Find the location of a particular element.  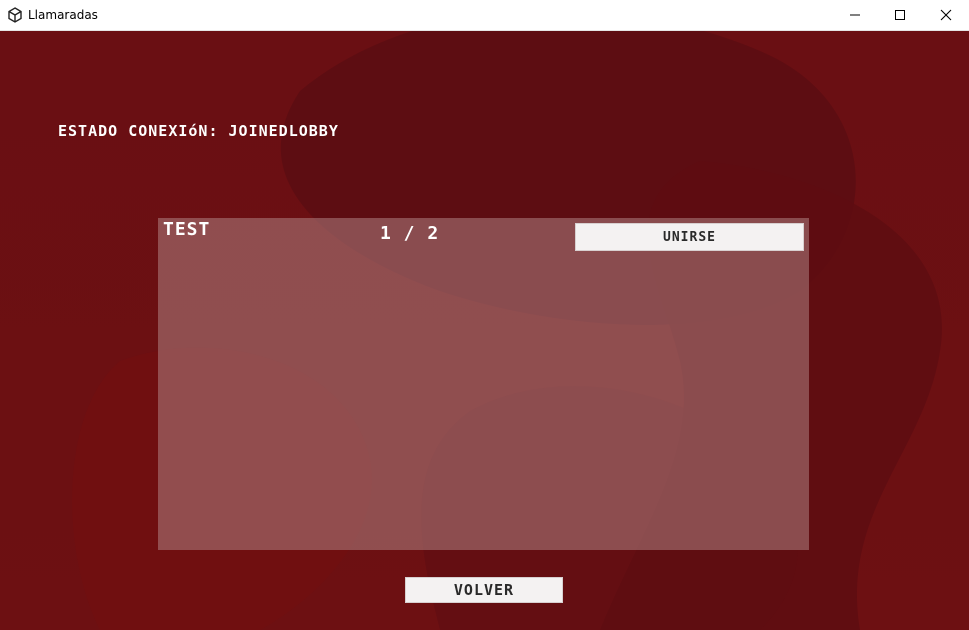

maximize-icon is located at coordinates (900, 15).